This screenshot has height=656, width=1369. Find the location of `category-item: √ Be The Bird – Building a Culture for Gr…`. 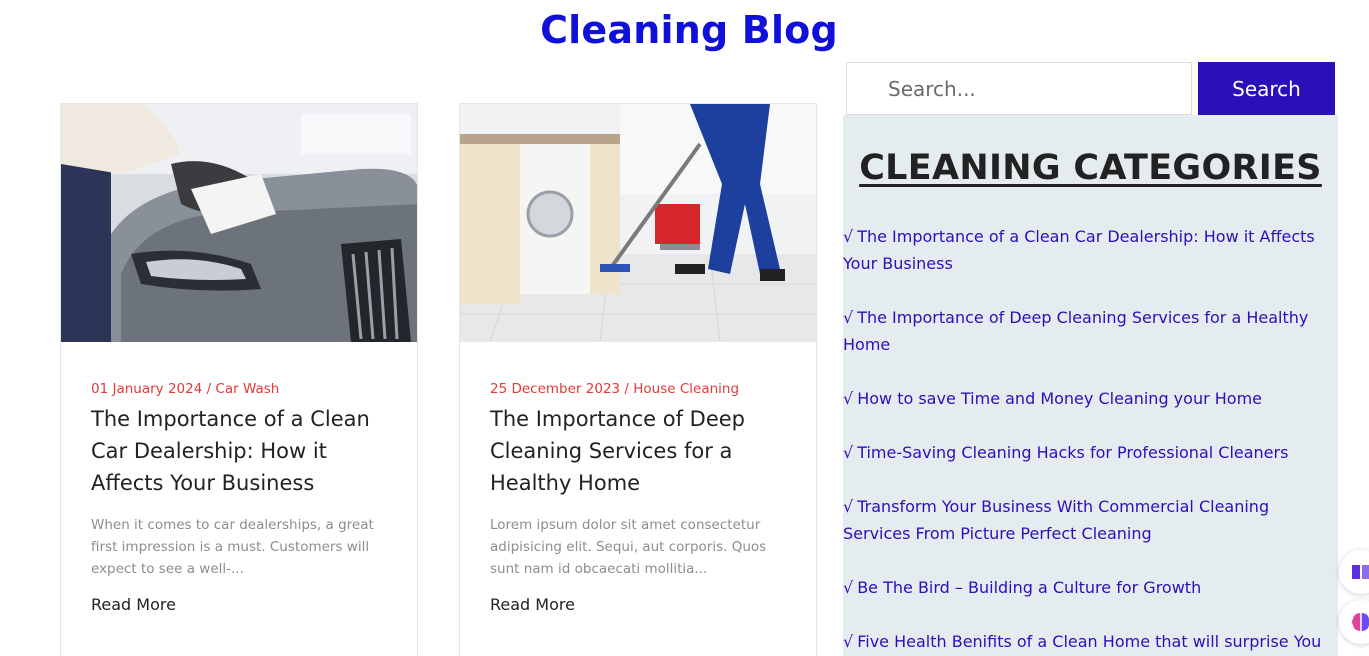

category-item: √ Be The Bird – Building a Culture for Gr… is located at coordinates (1090, 587).